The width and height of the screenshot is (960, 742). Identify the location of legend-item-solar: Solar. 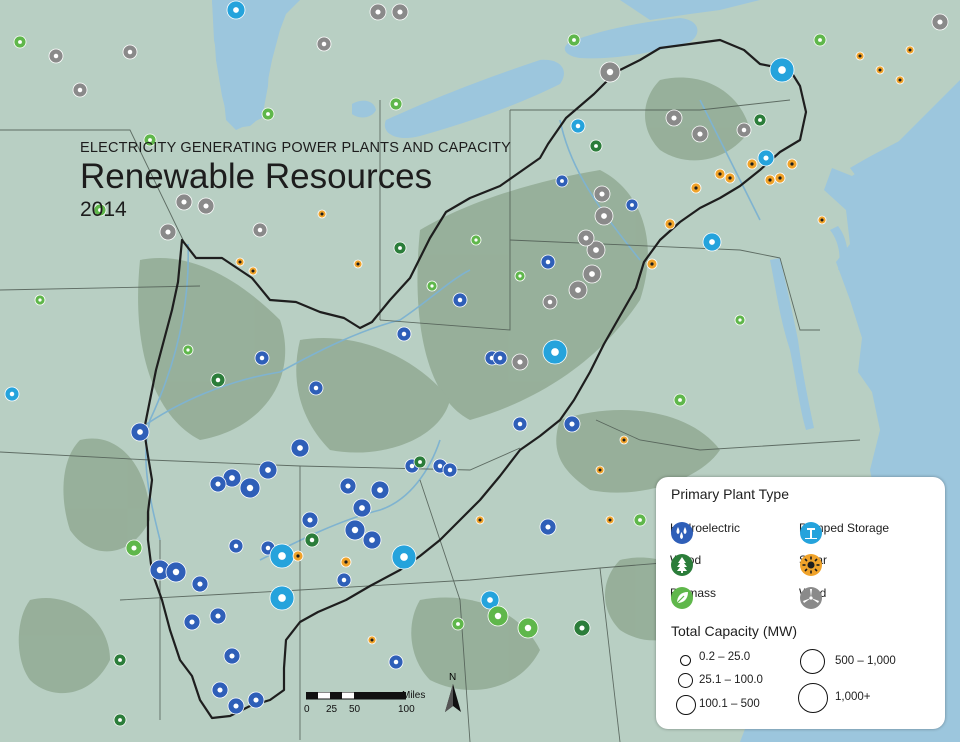
(813, 564).